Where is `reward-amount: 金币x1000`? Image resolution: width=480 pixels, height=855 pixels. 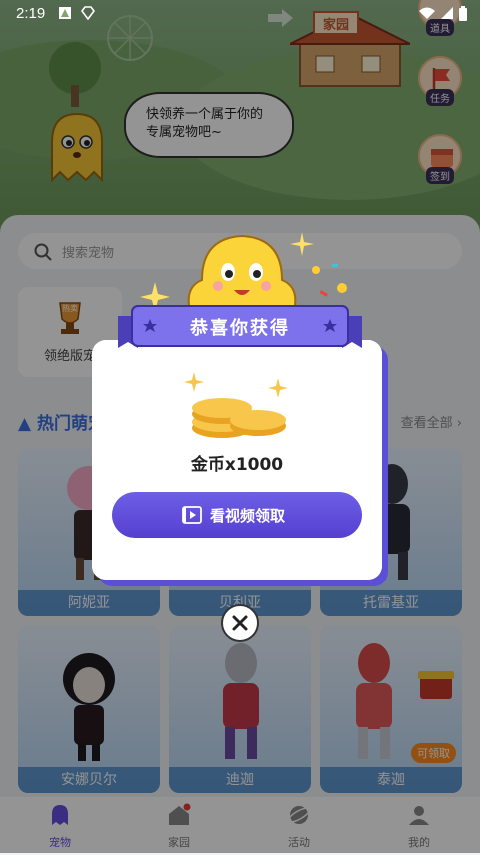
reward-amount: 金币x1000 is located at coordinates (237, 465).